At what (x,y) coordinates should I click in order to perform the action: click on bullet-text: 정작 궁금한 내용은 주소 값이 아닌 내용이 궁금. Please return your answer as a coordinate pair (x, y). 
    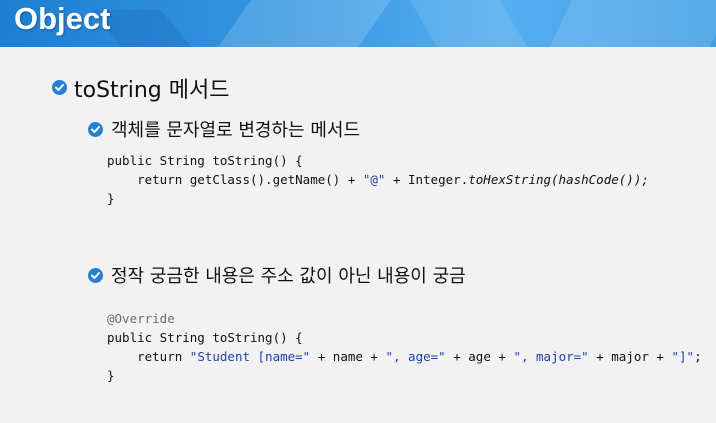
    Looking at the image, I should click on (288, 276).